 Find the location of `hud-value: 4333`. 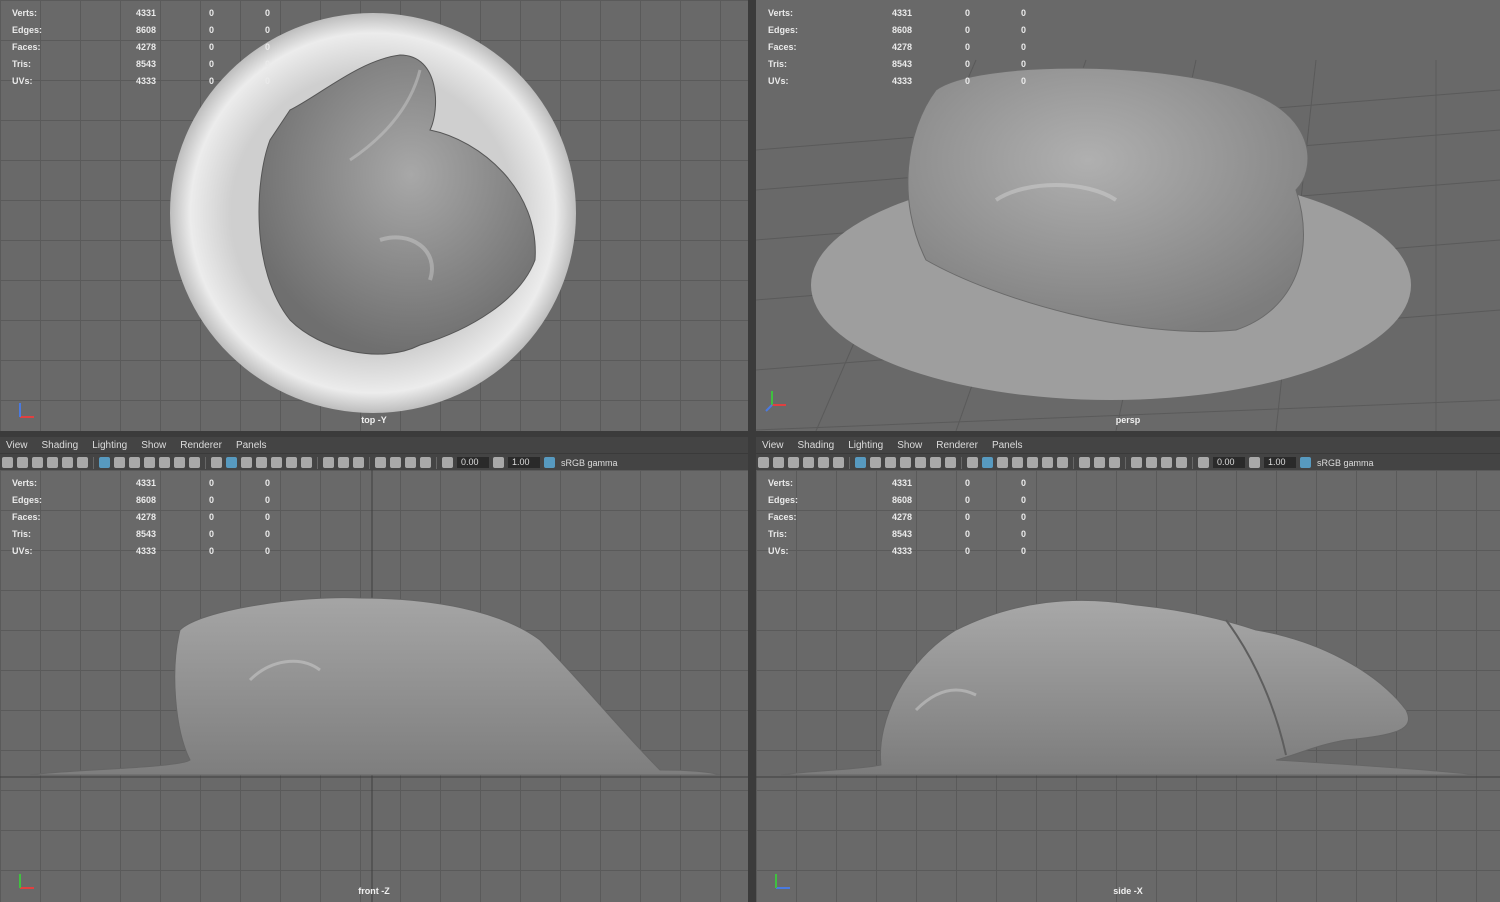

hud-value: 4333 is located at coordinates (145, 80).